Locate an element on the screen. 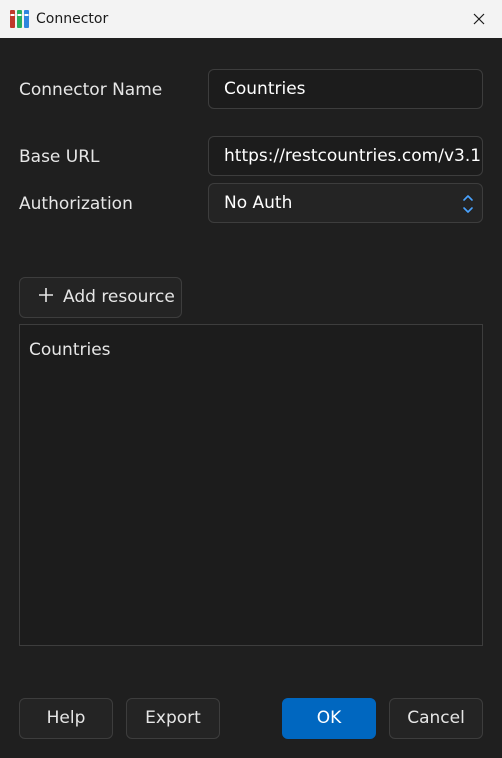 The image size is (502, 758). add-resource-label: Add resource is located at coordinates (119, 297).